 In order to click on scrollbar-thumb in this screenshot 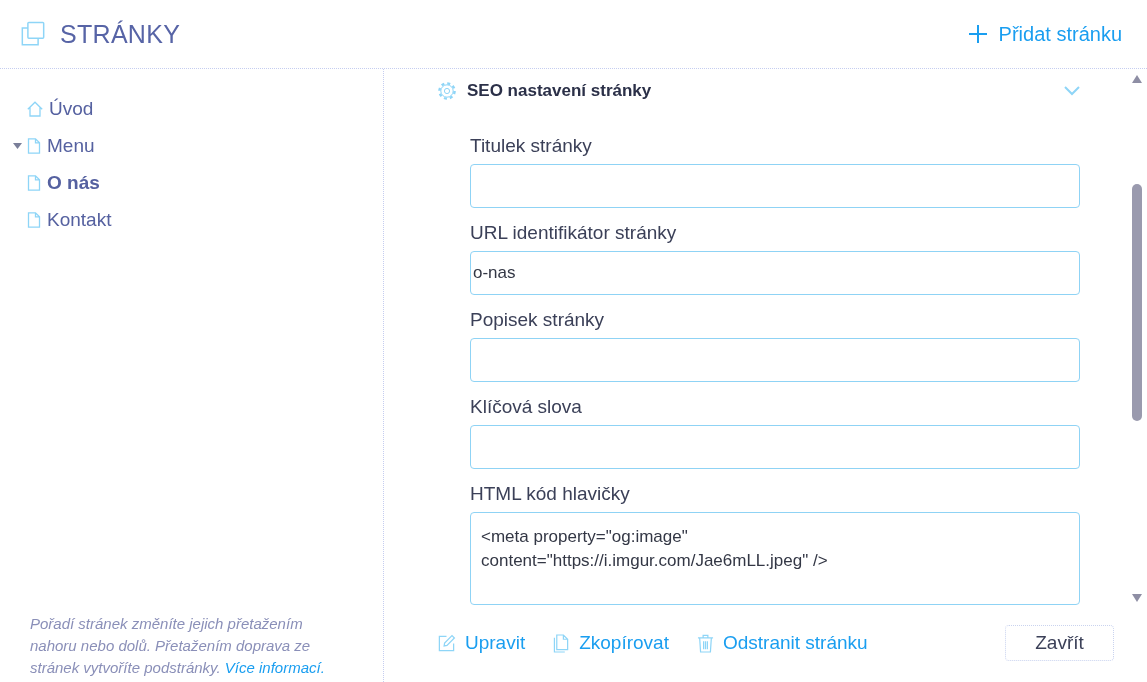, I will do `click(1137, 302)`.